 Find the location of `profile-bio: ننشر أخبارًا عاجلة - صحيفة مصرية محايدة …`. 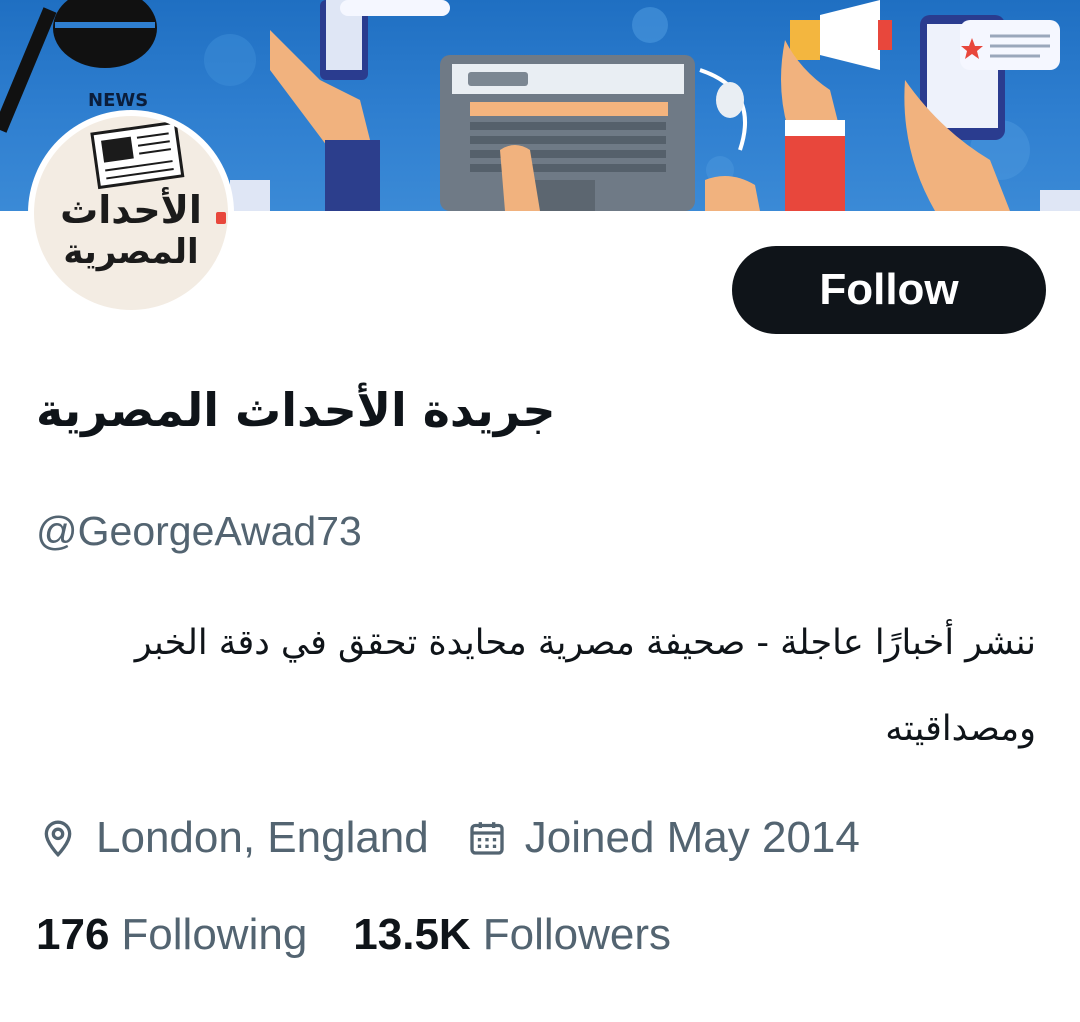

profile-bio: ننشر أخبارًا عاجلة - صحيفة مصرية محايدة … is located at coordinates (585, 686).